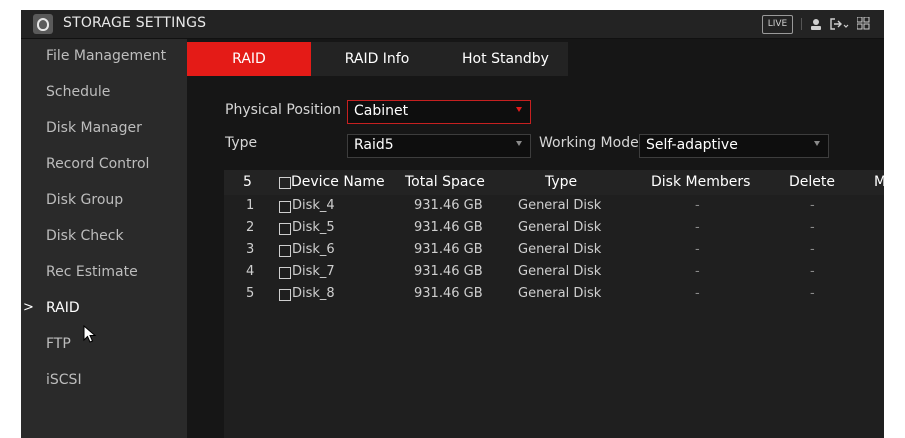  Describe the element at coordinates (801, 24) in the screenshot. I see `toolbar-divider` at that location.